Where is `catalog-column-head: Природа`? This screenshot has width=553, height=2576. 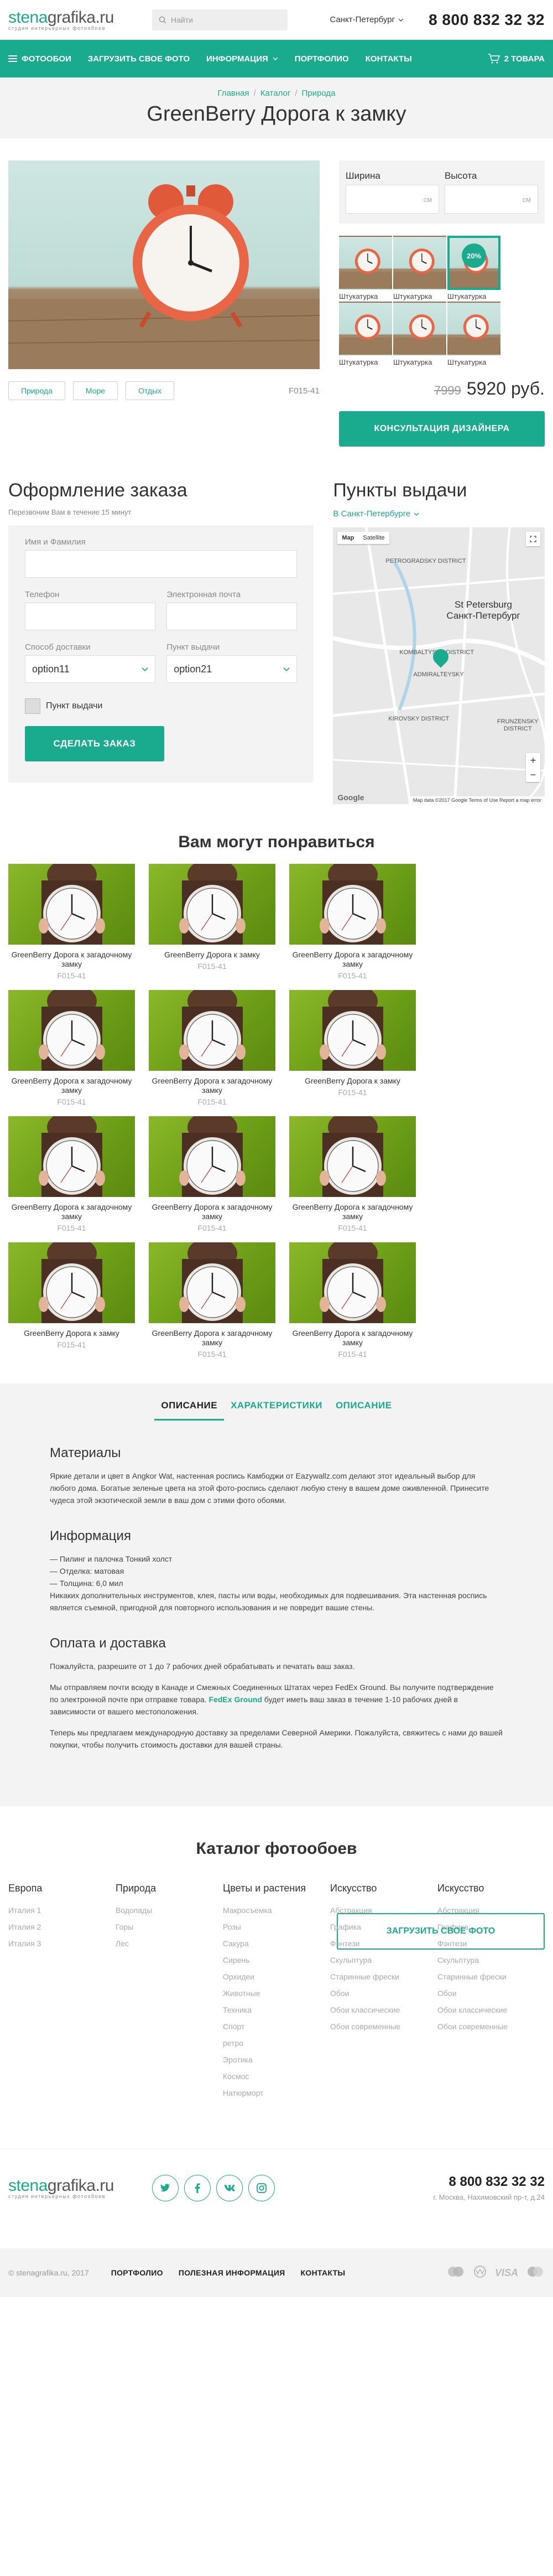 catalog-column-head: Природа is located at coordinates (169, 1888).